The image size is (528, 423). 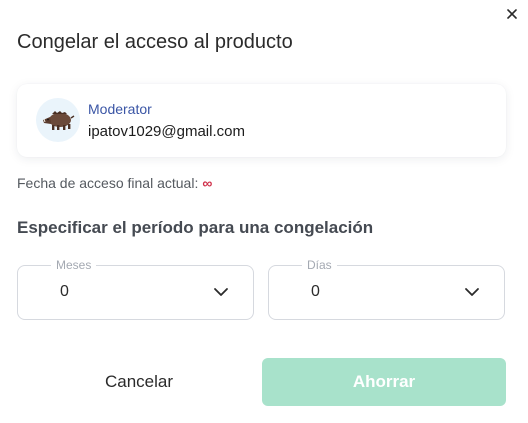 I want to click on months-label: Meses, so click(x=74, y=265).